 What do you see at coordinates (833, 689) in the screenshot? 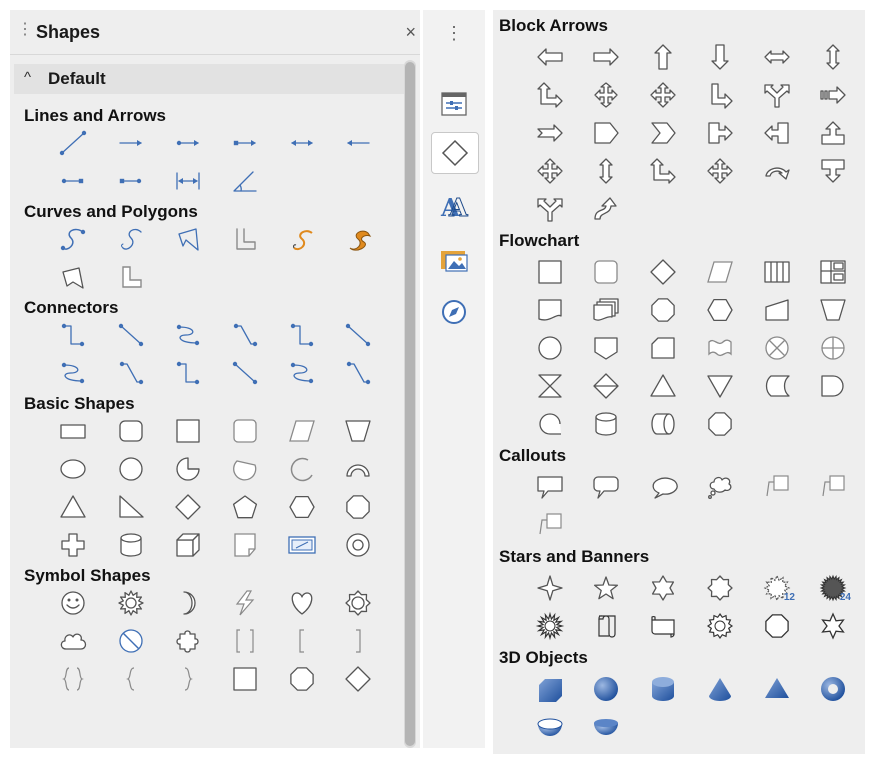
I see `3d-torus-shape-button` at bounding box center [833, 689].